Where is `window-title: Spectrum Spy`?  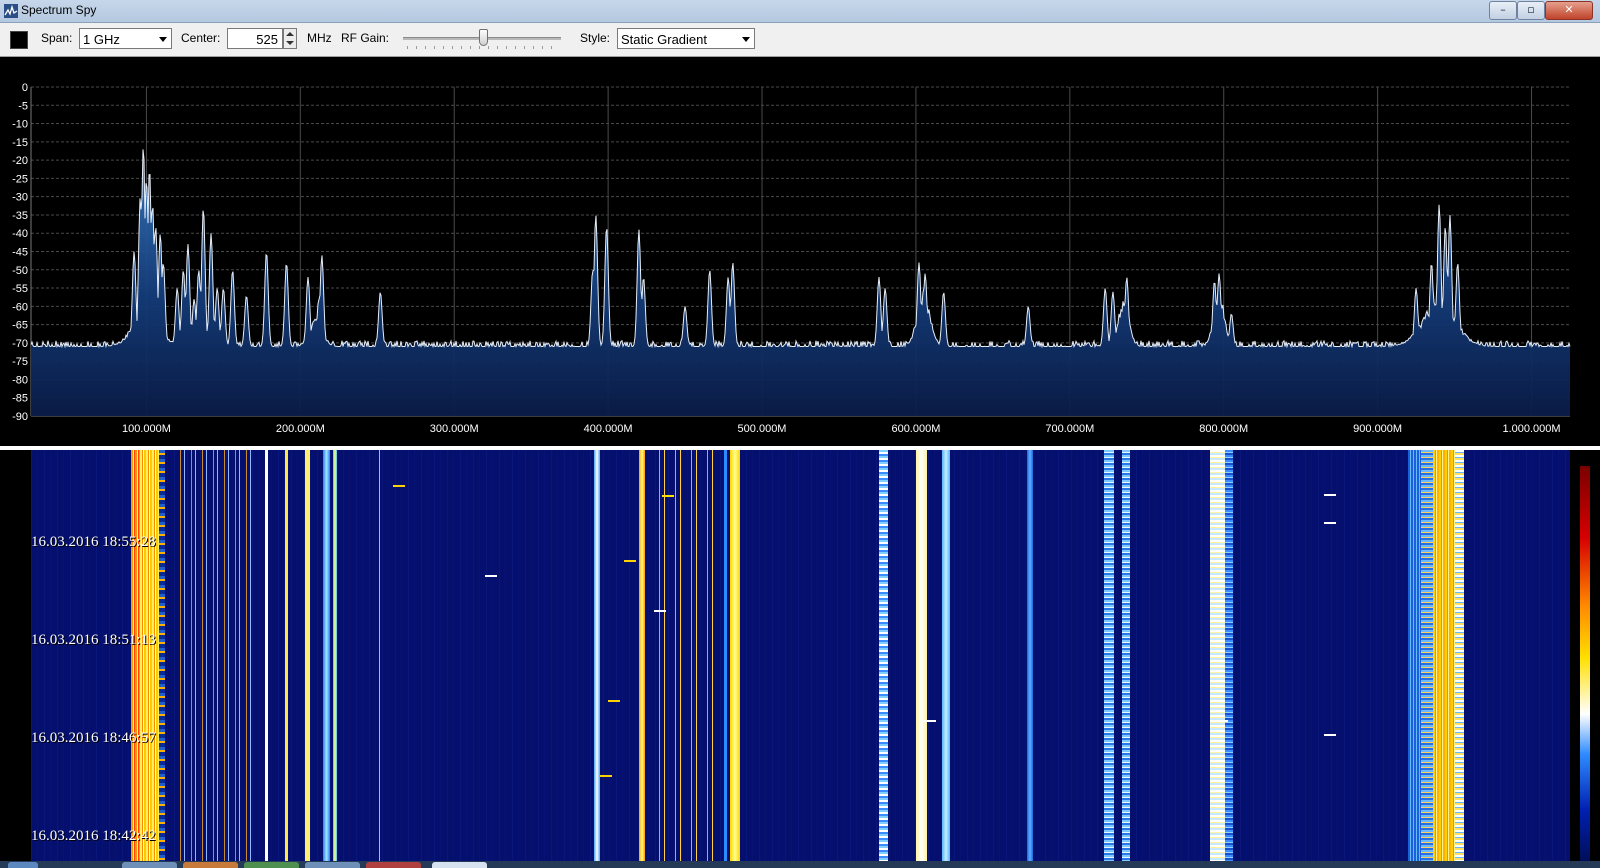
window-title: Spectrum Spy is located at coordinates (59, 10).